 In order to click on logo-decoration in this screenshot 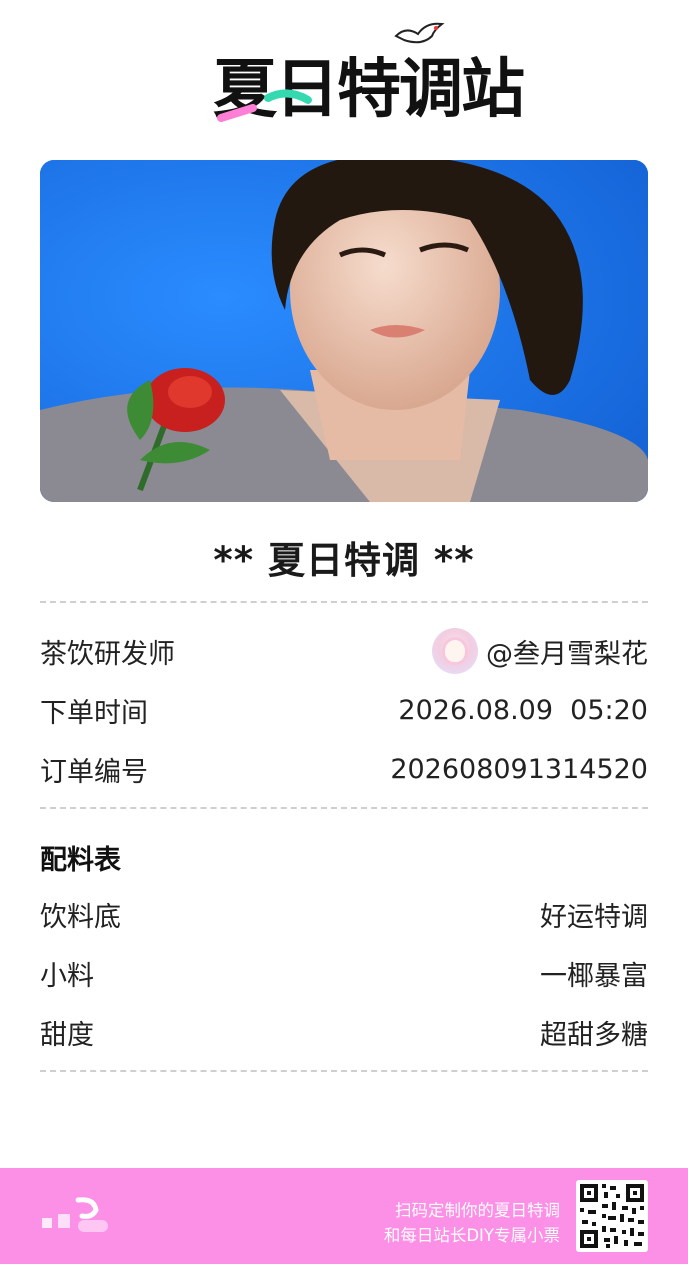, I will do `click(264, 105)`.